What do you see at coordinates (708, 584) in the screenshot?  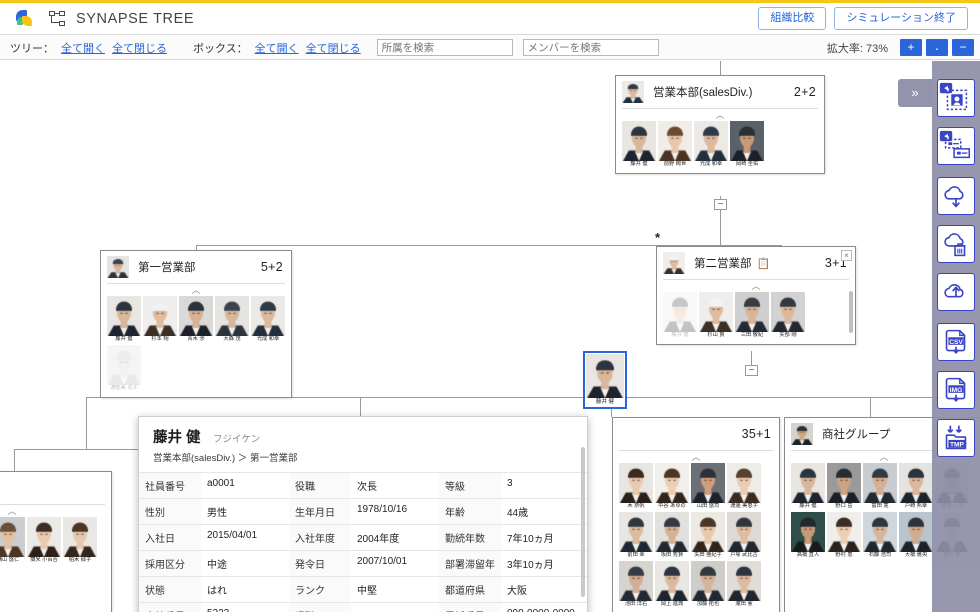 I see `member-card: 加藤 拓也` at bounding box center [708, 584].